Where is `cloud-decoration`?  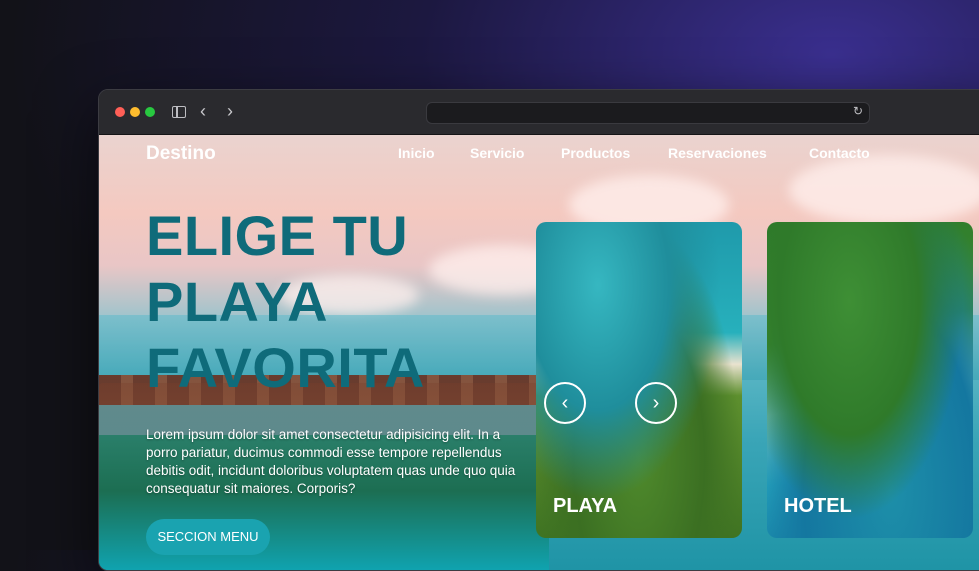 cloud-decoration is located at coordinates (884, 190).